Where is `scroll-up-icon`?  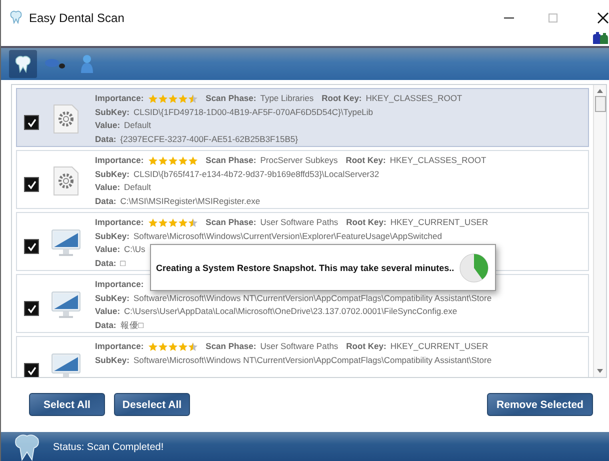
scroll-up-icon is located at coordinates (600, 91).